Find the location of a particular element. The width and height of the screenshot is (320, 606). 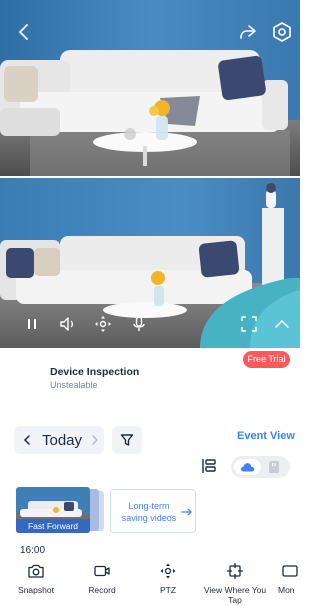

crosshair-icon is located at coordinates (235, 571).